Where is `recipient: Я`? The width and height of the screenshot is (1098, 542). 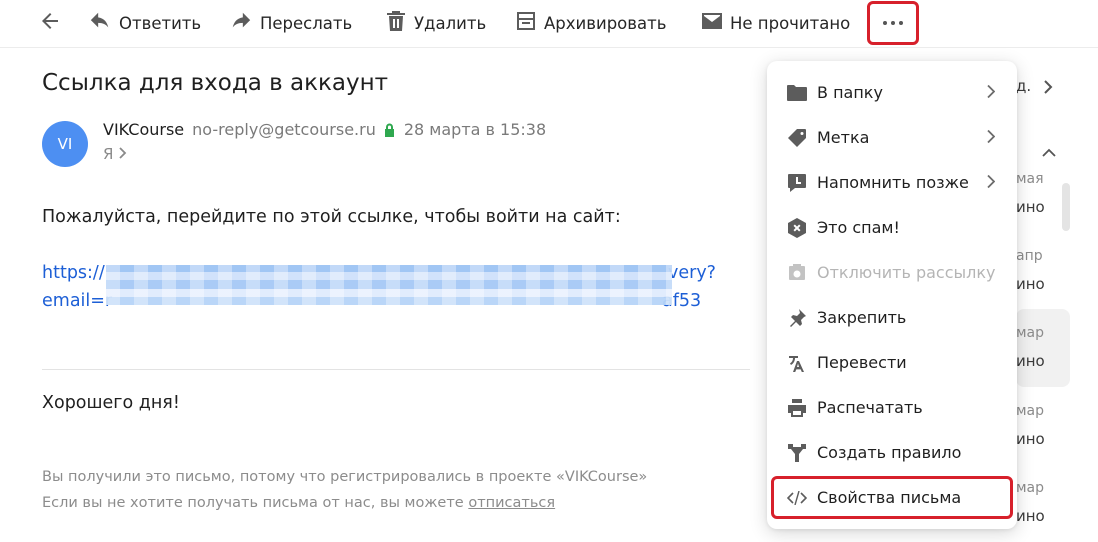
recipient: Я is located at coordinates (115, 154).